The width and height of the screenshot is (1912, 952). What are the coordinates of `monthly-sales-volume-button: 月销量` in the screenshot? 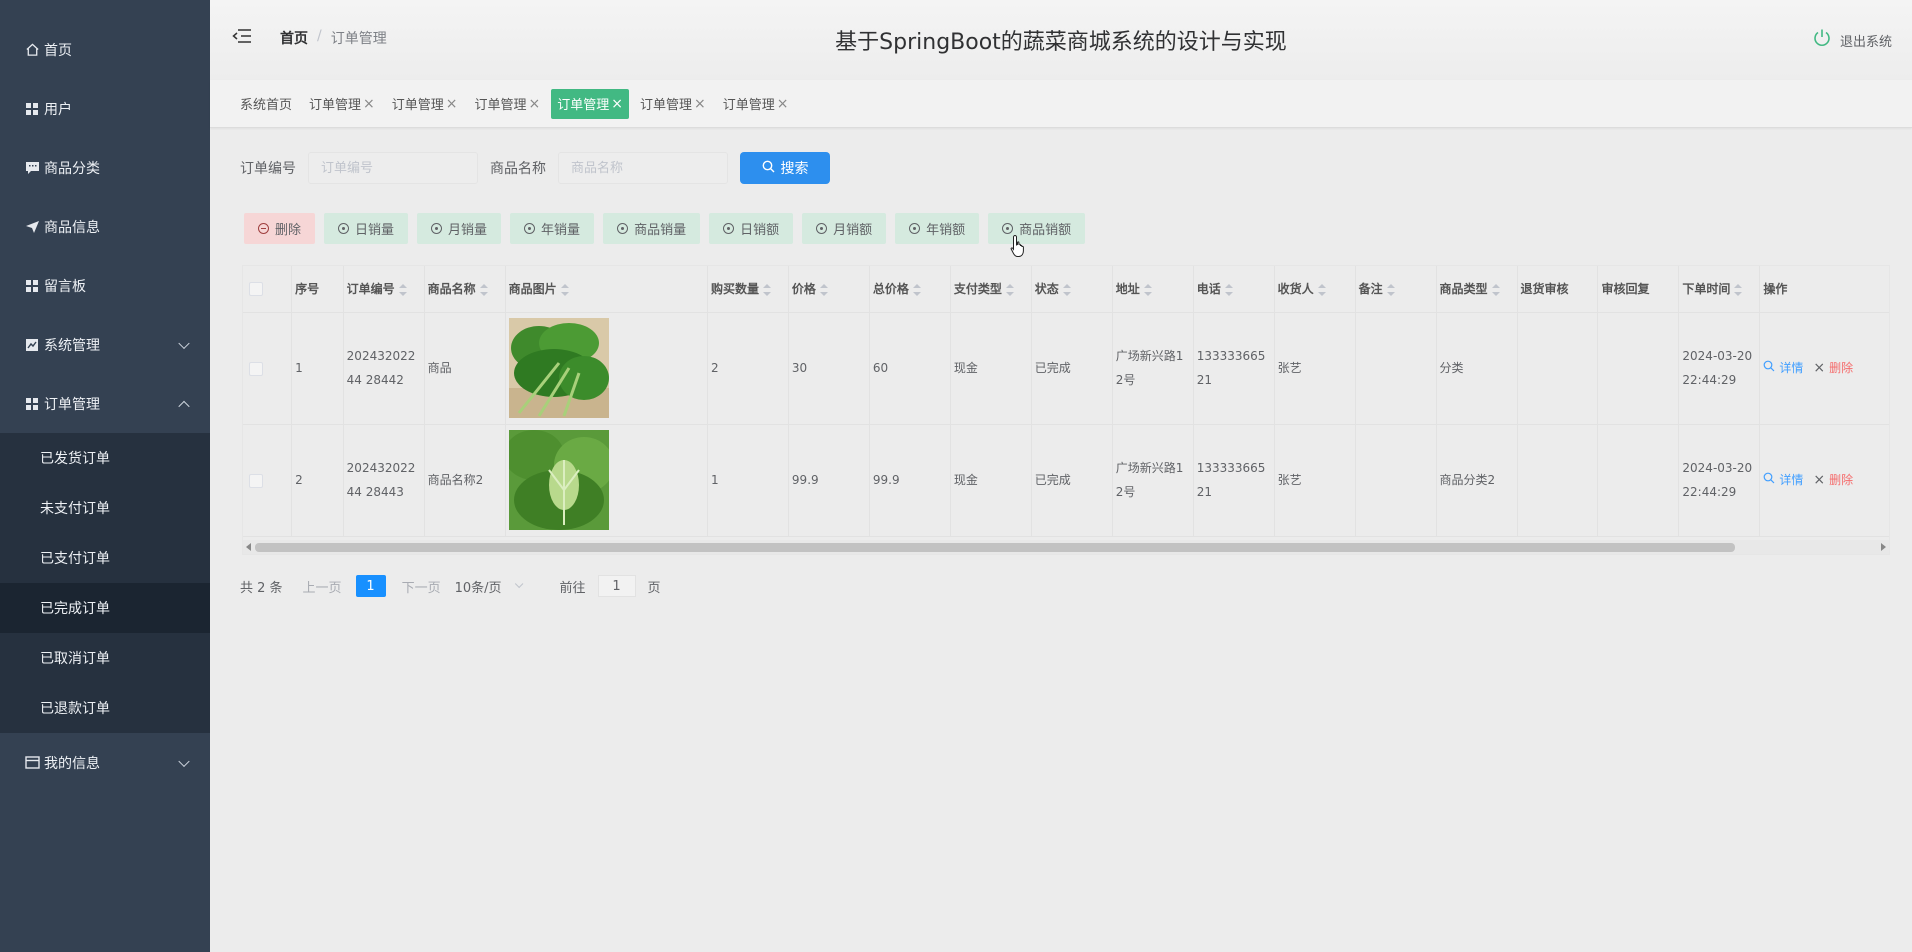 It's located at (459, 228).